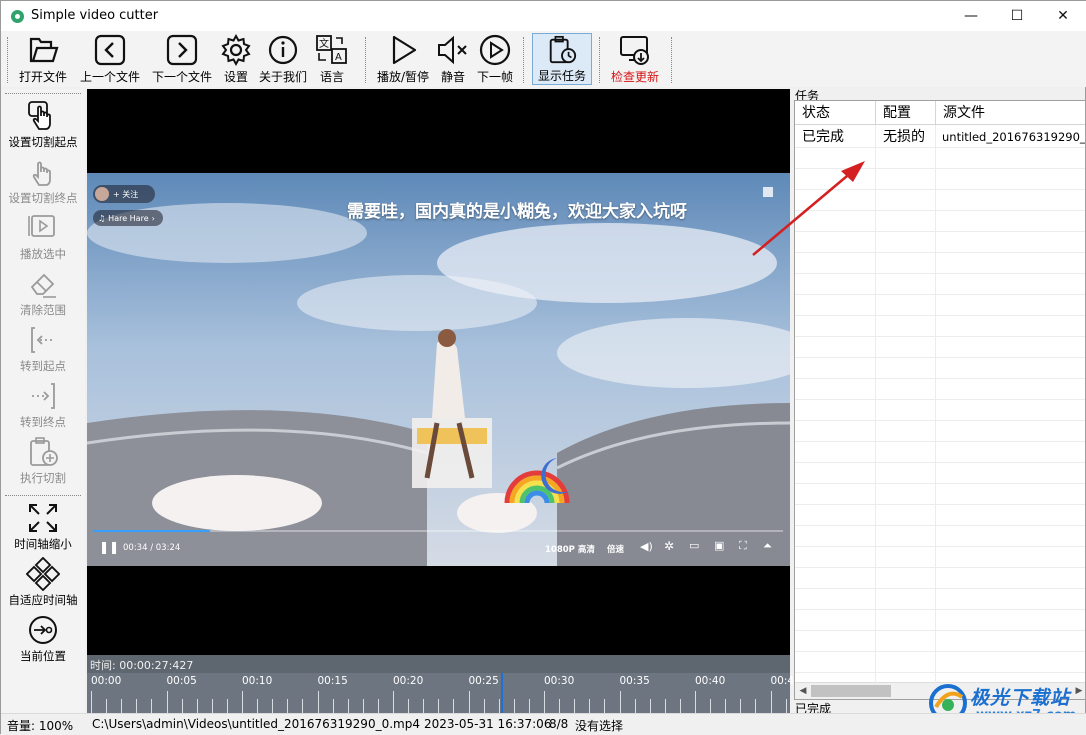  I want to click on toolbar-grip, so click(8, 60).